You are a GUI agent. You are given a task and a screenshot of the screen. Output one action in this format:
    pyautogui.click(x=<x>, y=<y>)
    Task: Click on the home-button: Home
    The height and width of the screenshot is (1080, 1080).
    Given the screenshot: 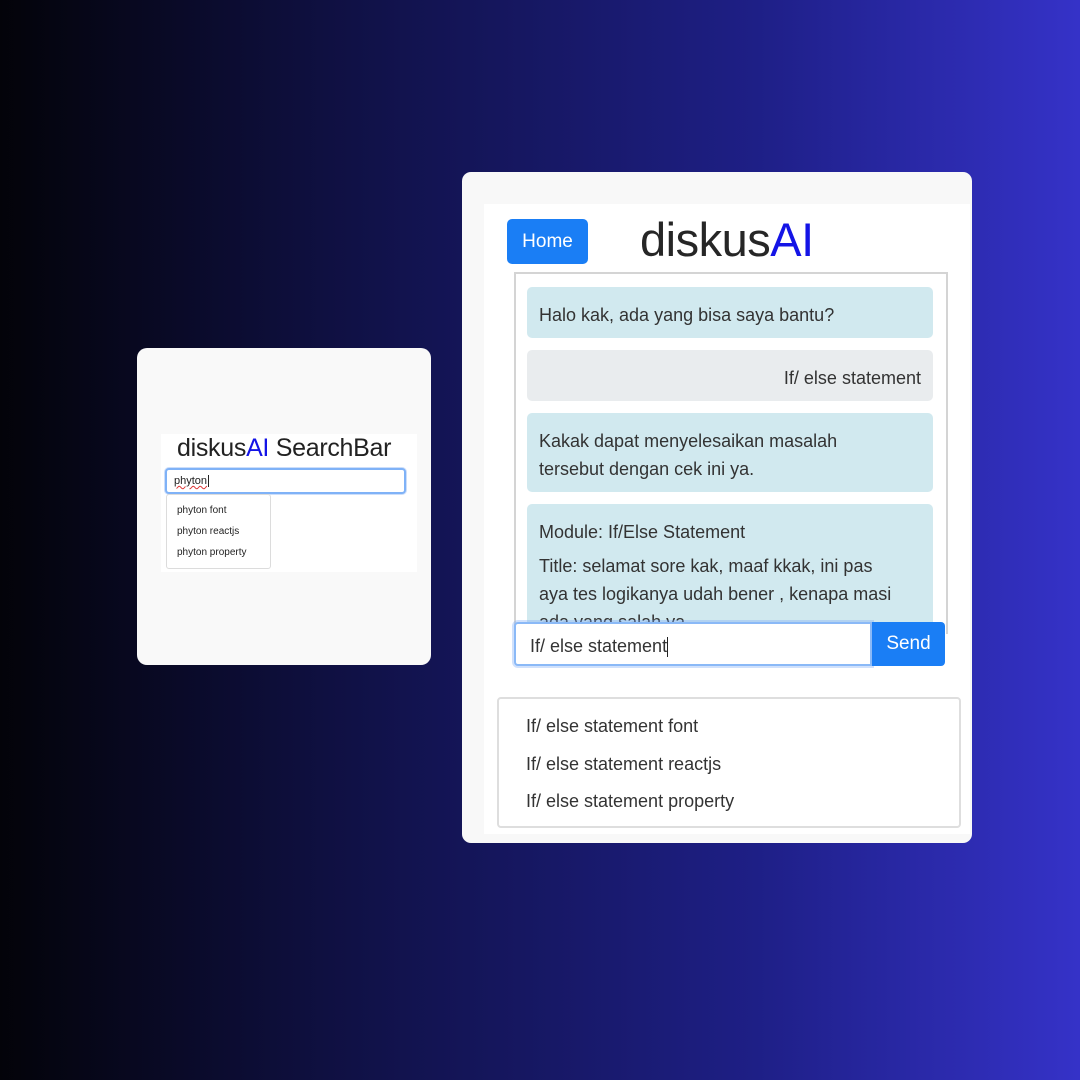 What is the action you would take?
    pyautogui.click(x=547, y=241)
    